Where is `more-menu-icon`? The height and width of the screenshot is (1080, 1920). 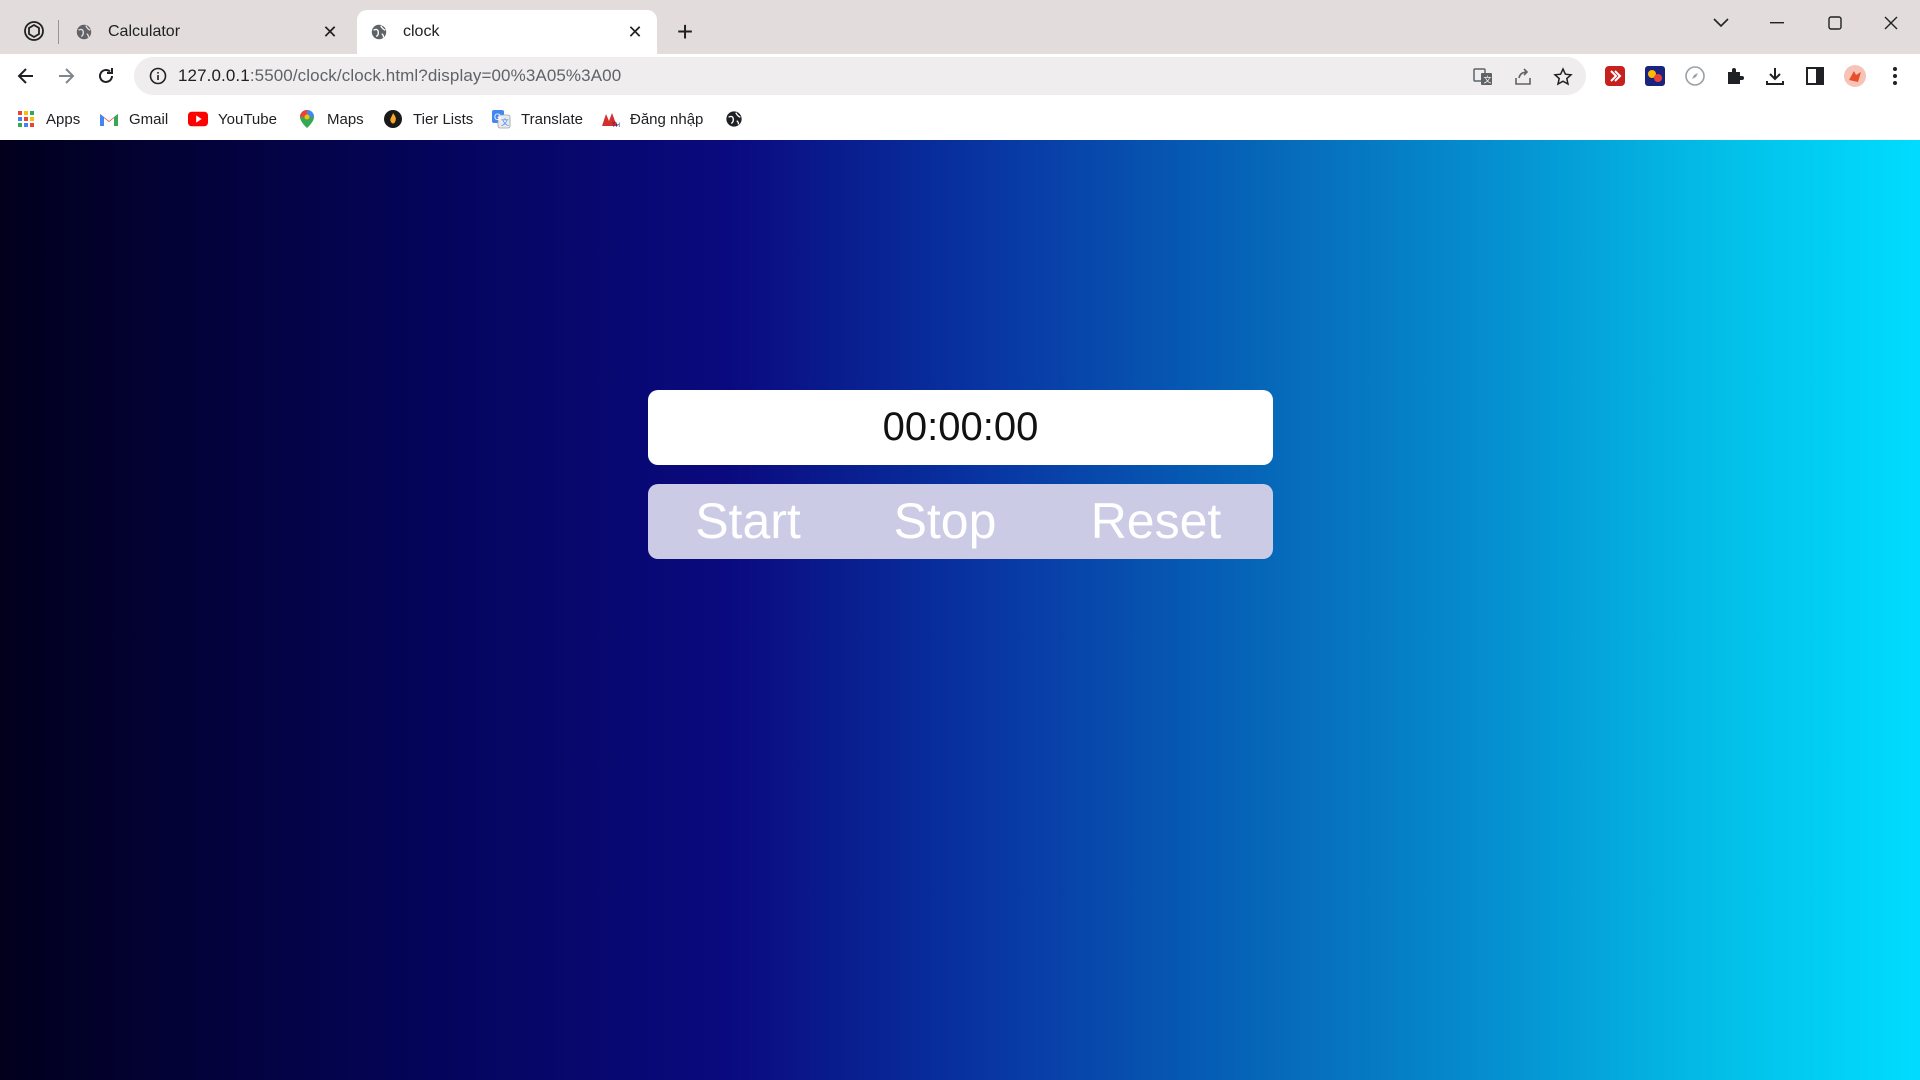
more-menu-icon is located at coordinates (1895, 76).